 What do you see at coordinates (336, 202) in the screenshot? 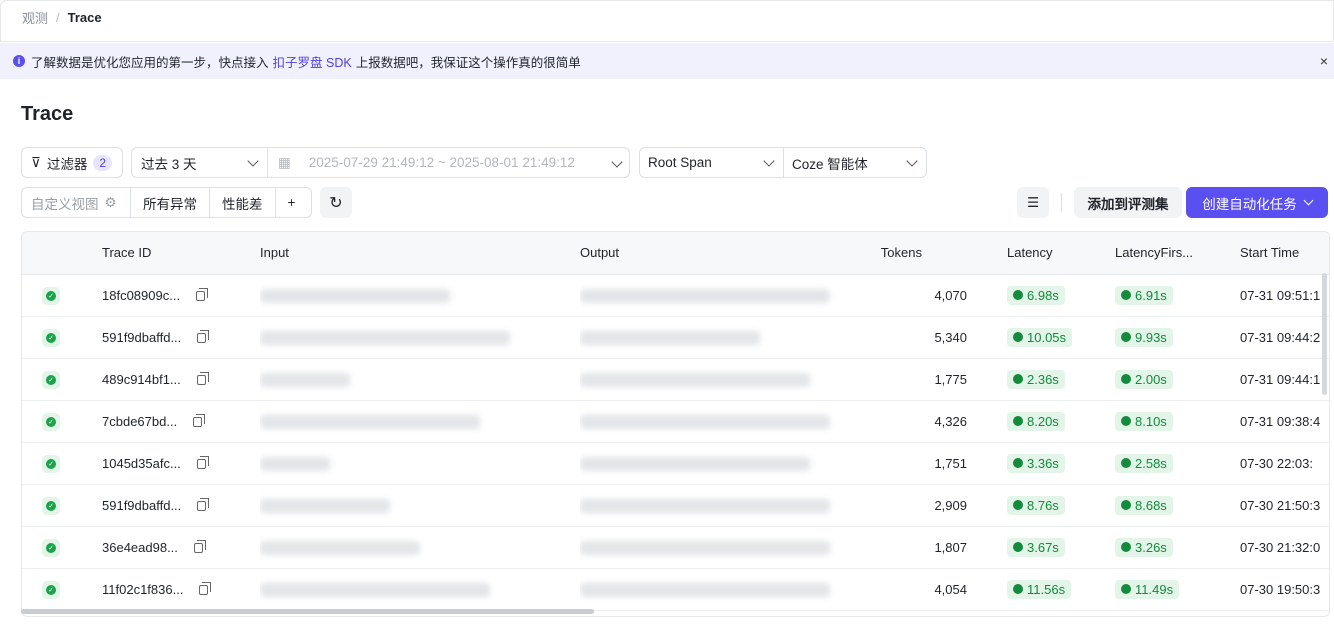
I see `refresh-button: ↻` at bounding box center [336, 202].